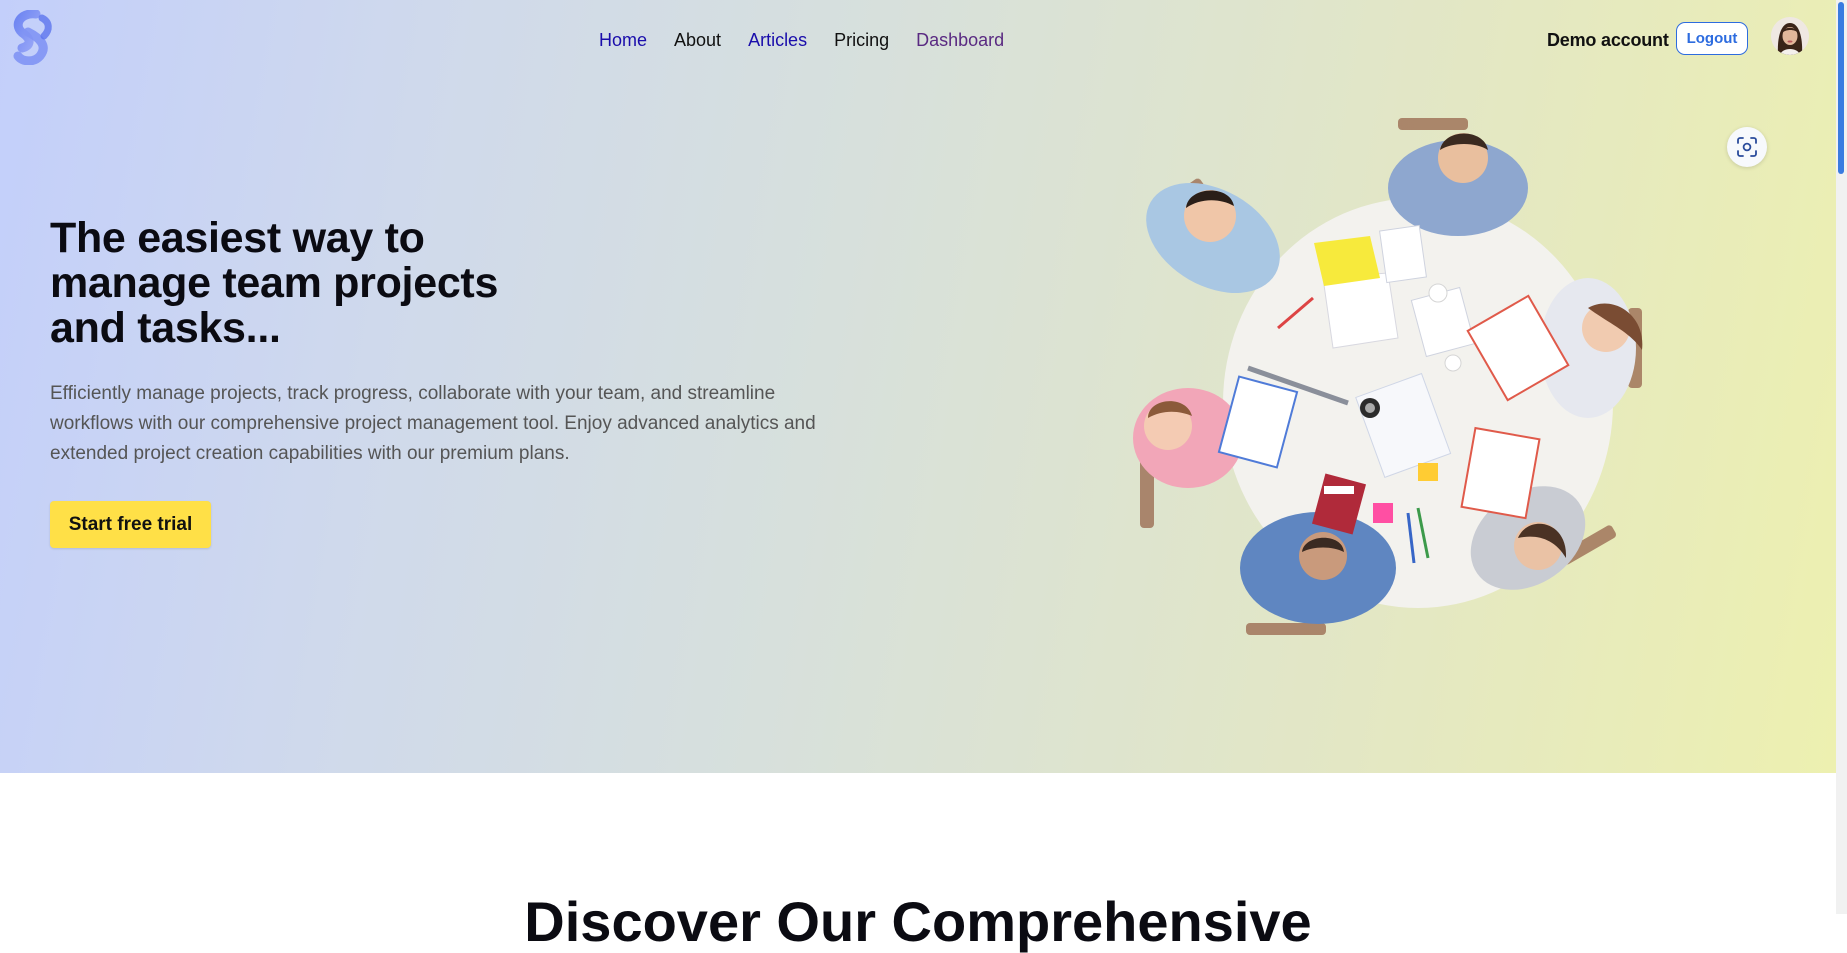 The image size is (1847, 953). What do you see at coordinates (777, 40) in the screenshot?
I see `nav-articles-link: Articles` at bounding box center [777, 40].